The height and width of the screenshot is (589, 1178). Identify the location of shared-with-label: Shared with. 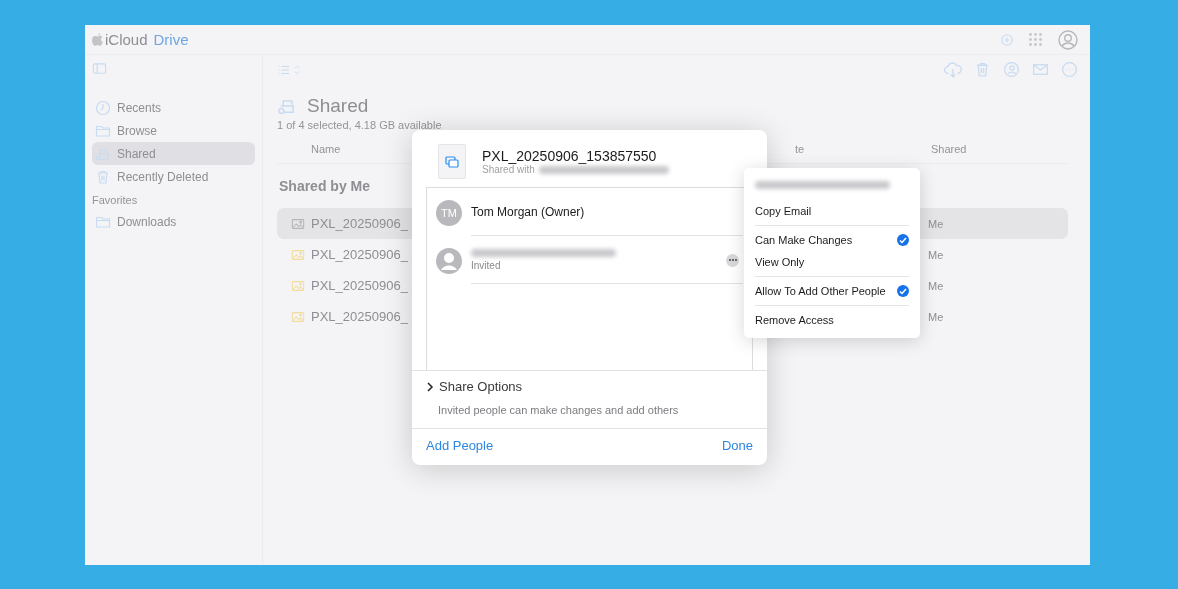
(508, 169).